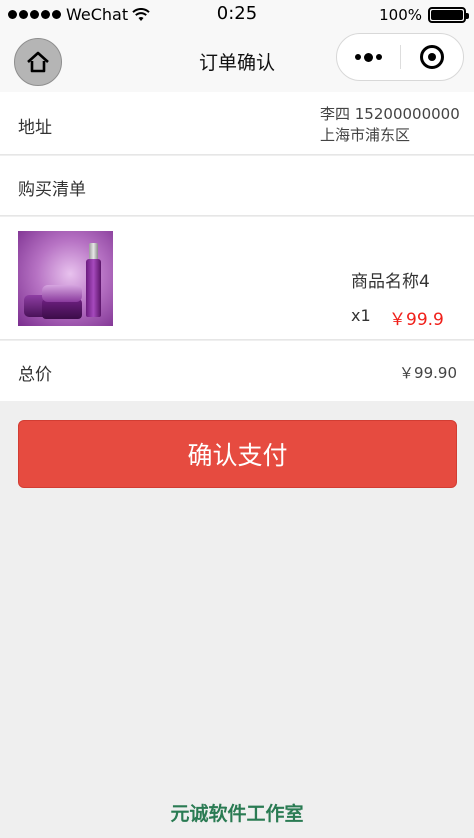 This screenshot has width=474, height=838. I want to click on product-image, so click(65, 278).